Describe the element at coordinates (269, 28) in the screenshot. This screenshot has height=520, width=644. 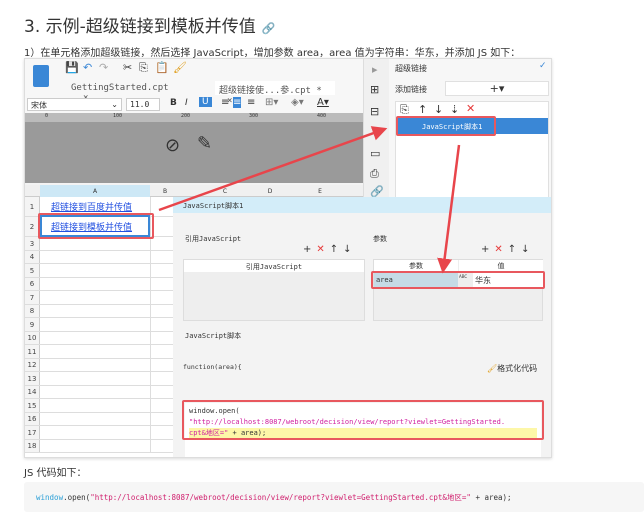
I see `anchor-link-icon: 🔗` at that location.